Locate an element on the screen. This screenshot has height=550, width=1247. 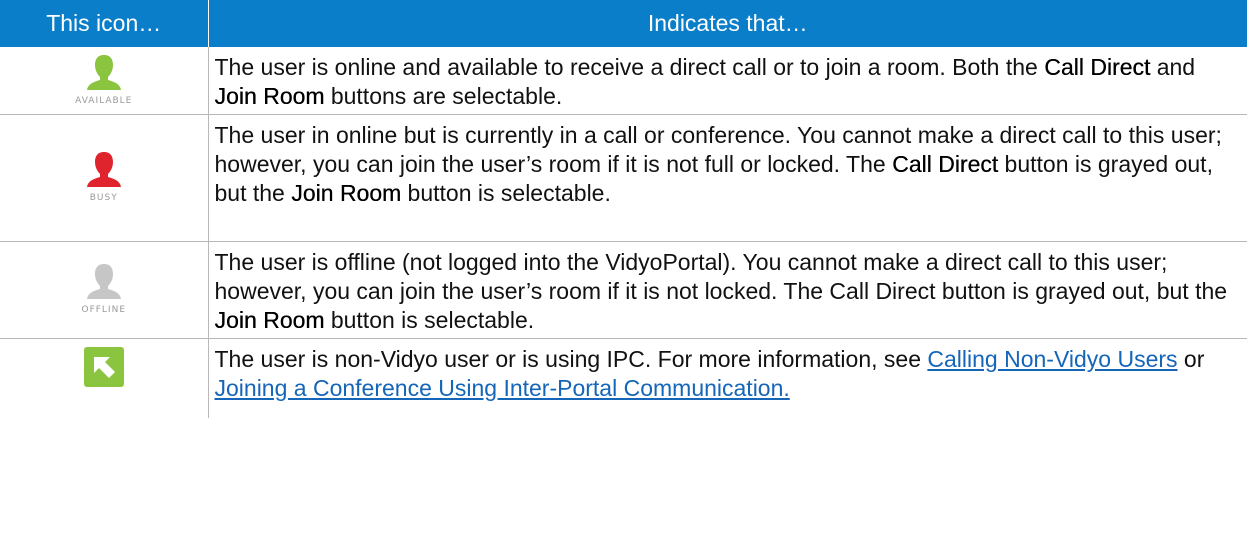
status-label: OFFLINE is located at coordinates (104, 310).